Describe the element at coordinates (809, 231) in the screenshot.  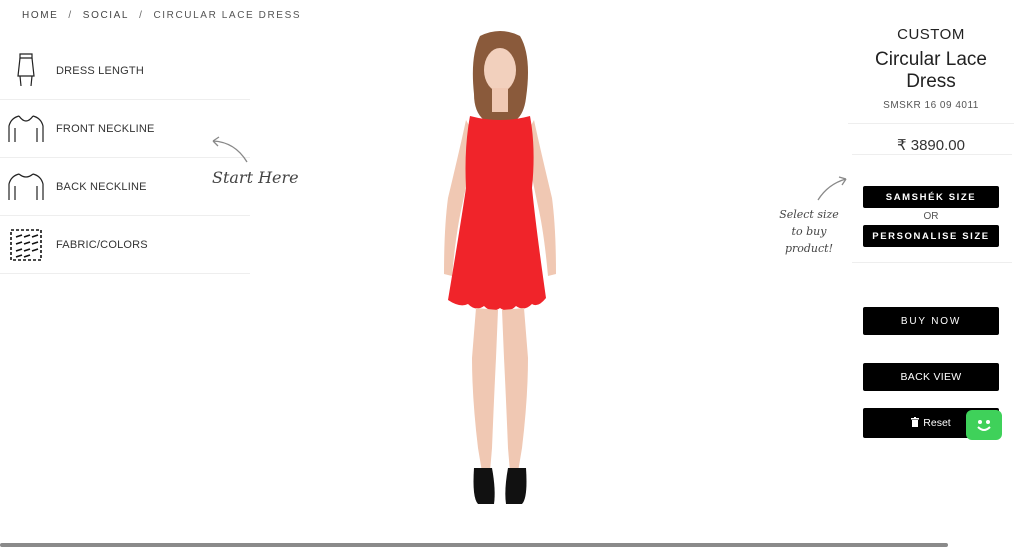
I see `select-size-text: Select size to buy product!` at that location.